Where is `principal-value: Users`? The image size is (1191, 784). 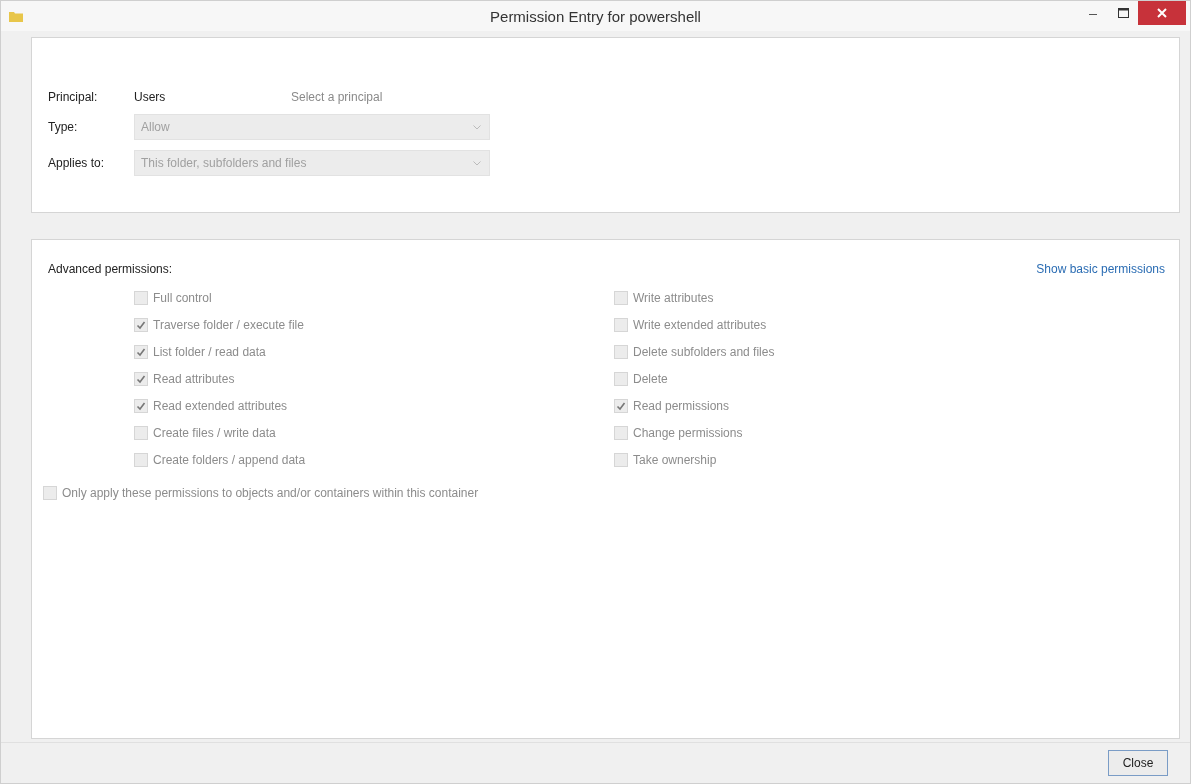
principal-value: Users is located at coordinates (150, 97).